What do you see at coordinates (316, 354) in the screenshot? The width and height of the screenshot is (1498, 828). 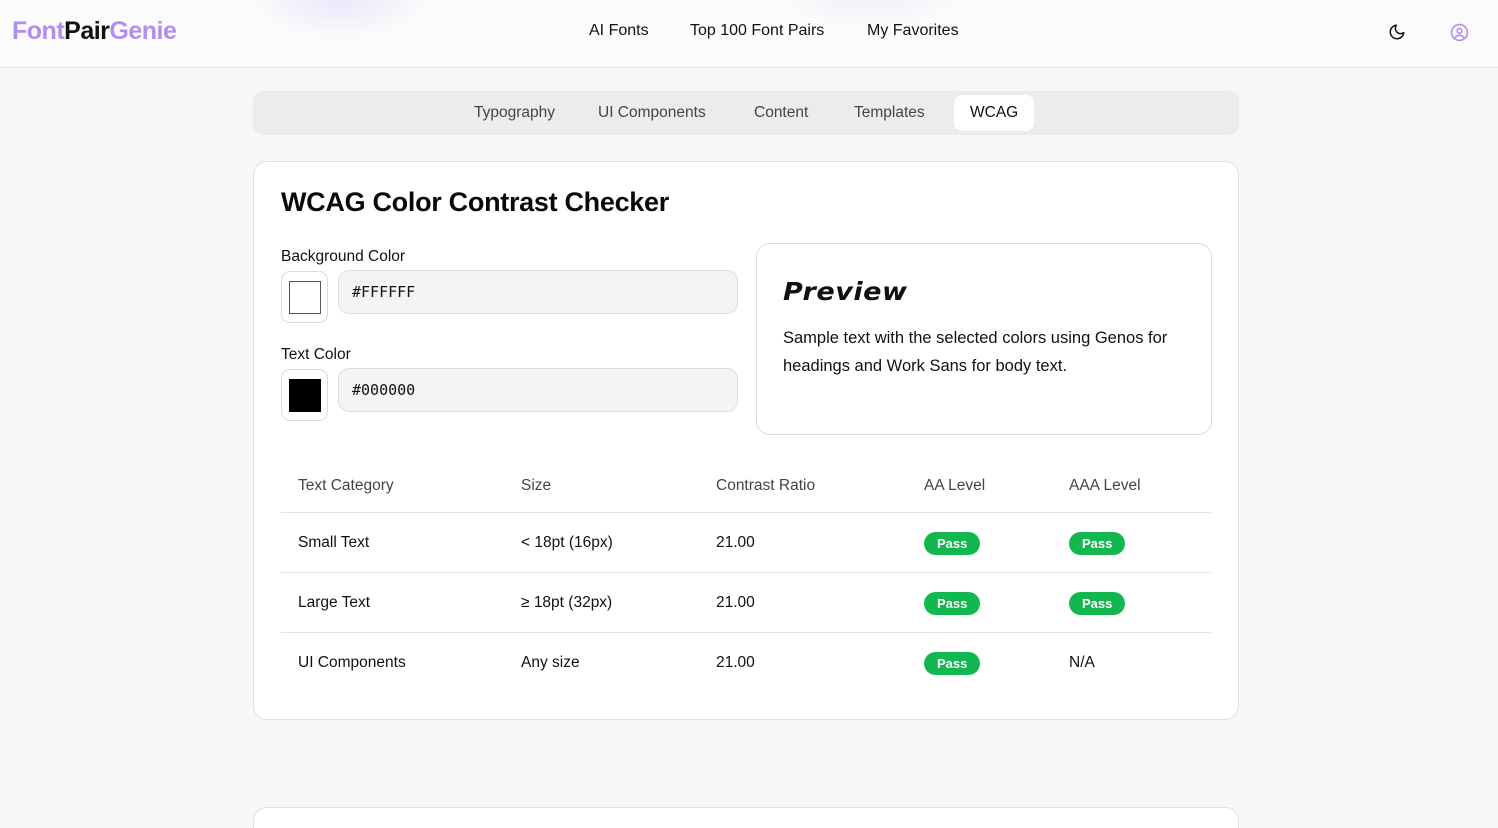 I see `text-color-label: Text Color` at bounding box center [316, 354].